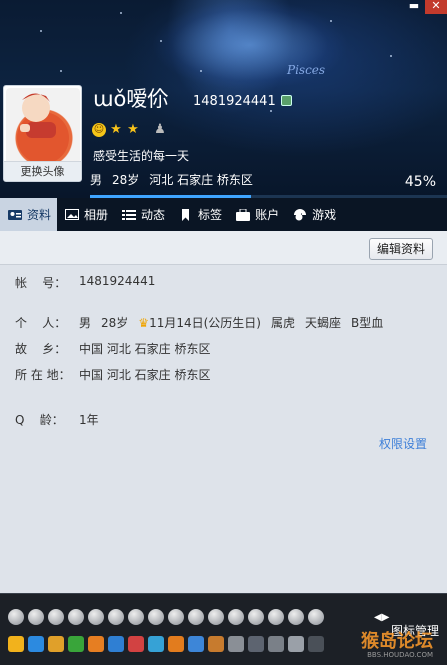  Describe the element at coordinates (153, 215) in the screenshot. I see `tab-label: 动态` at that location.